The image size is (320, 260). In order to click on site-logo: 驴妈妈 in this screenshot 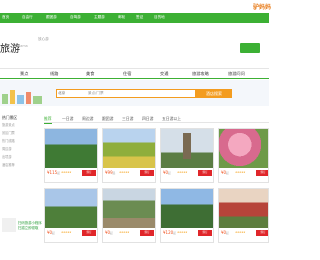, I will do `click(262, 6)`.